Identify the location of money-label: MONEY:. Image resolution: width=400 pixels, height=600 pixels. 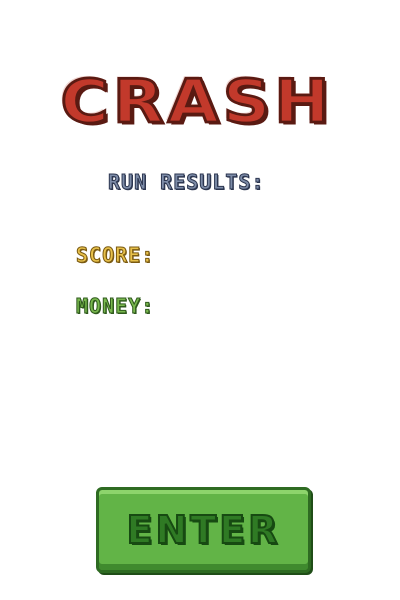
(115, 306).